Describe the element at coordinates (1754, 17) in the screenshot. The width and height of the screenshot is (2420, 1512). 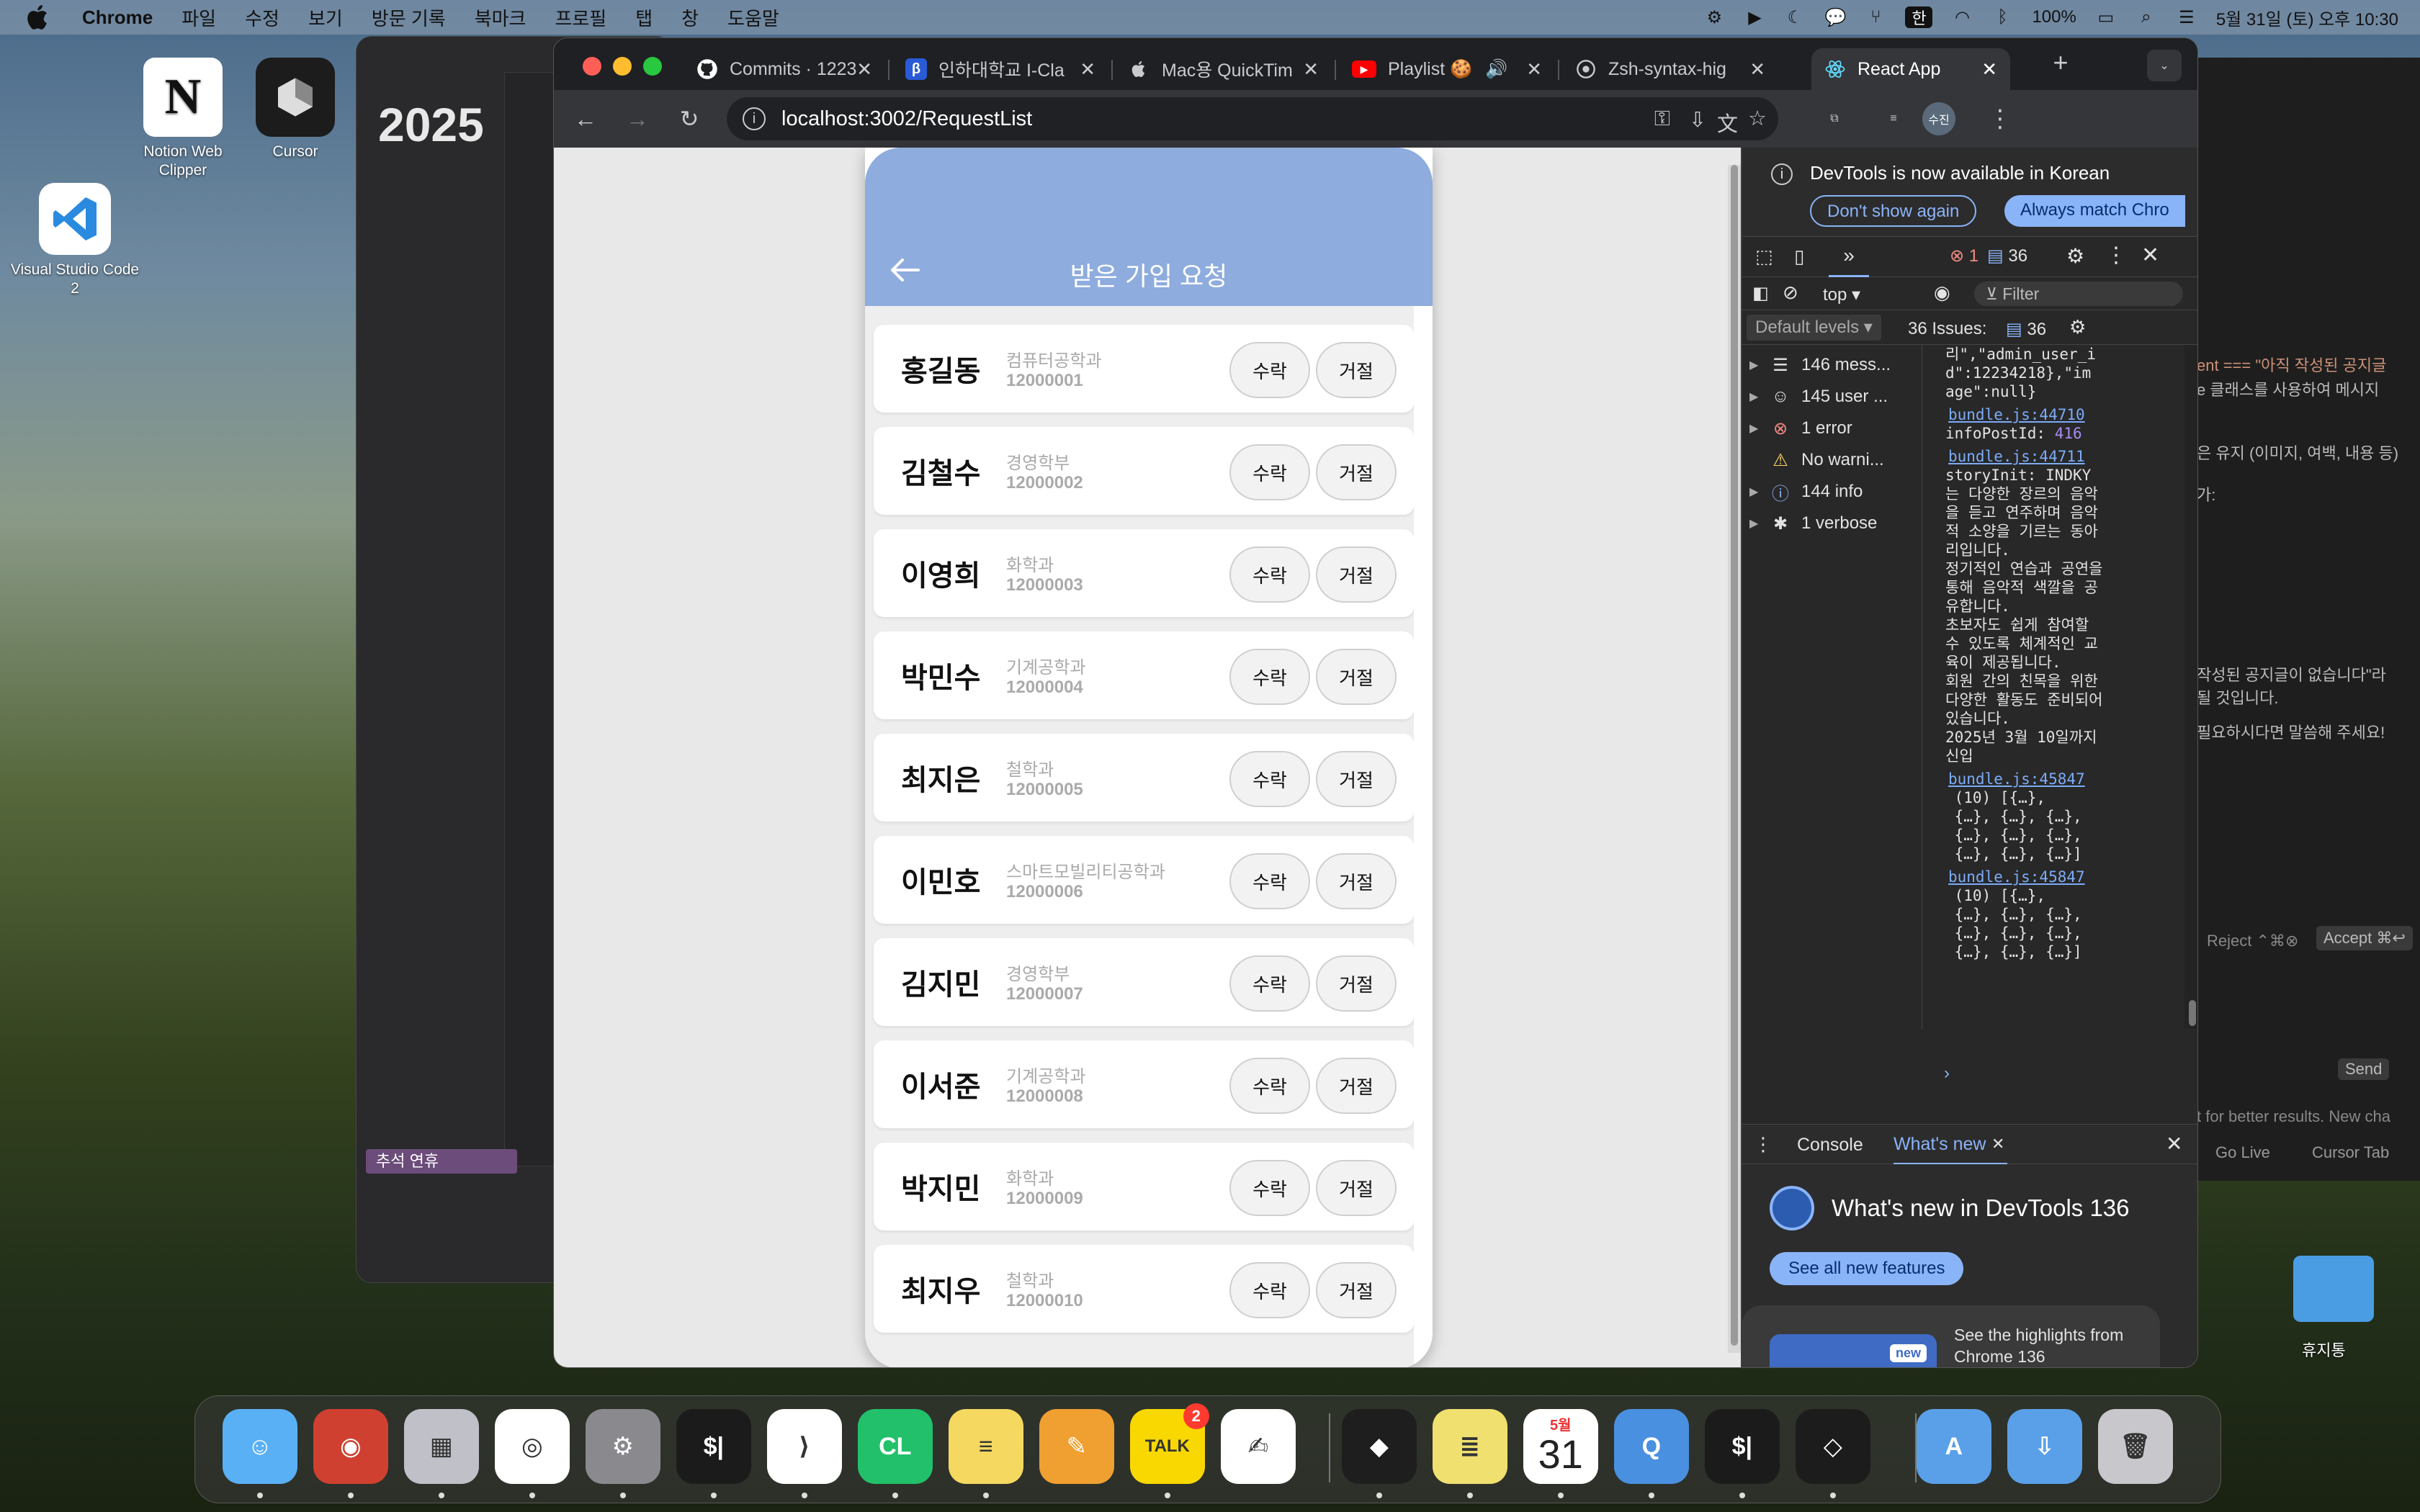
I see `play-icon: ▶` at that location.